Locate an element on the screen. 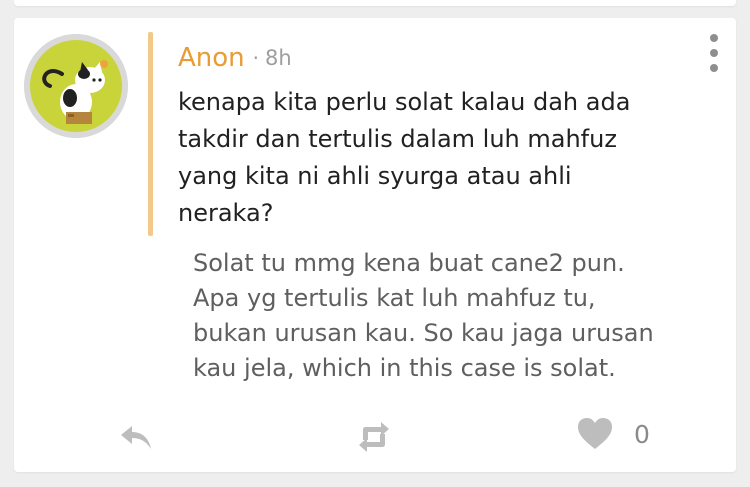 This screenshot has height=487, width=750. reply-arrow-icon is located at coordinates (136, 437).